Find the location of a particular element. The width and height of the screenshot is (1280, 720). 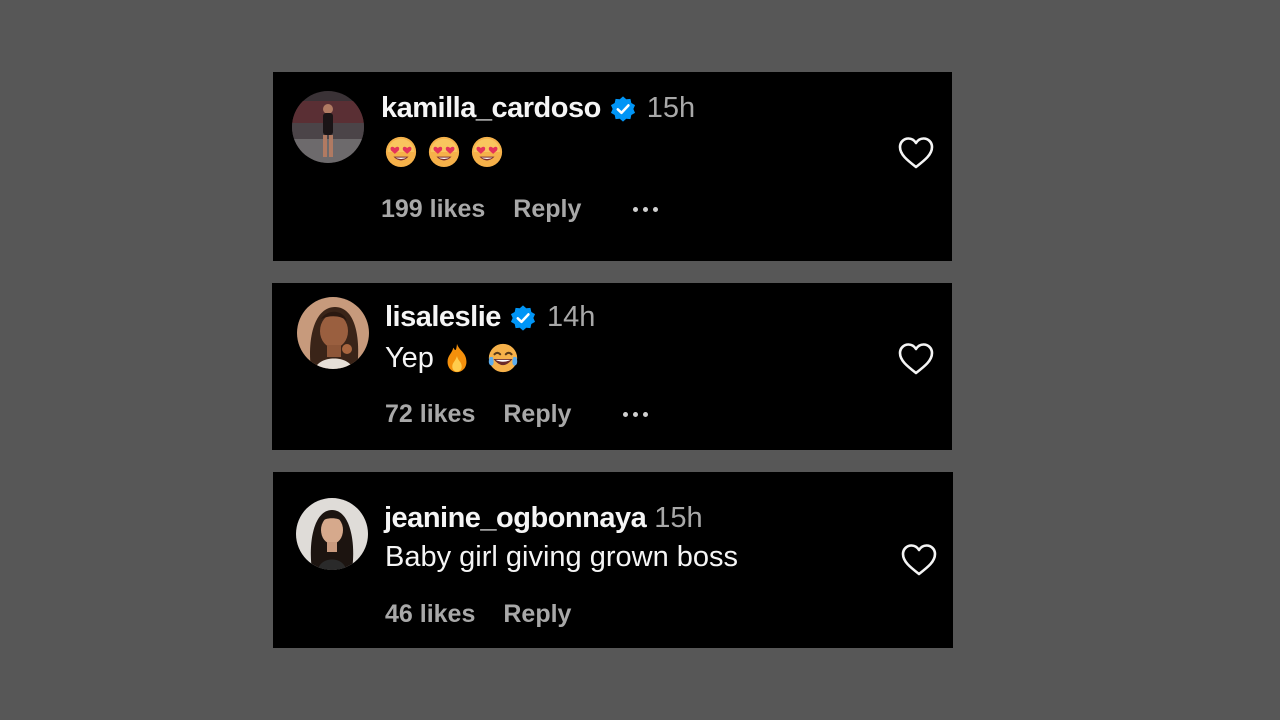

comment-actions: 72 likes Reply is located at coordinates (517, 414).